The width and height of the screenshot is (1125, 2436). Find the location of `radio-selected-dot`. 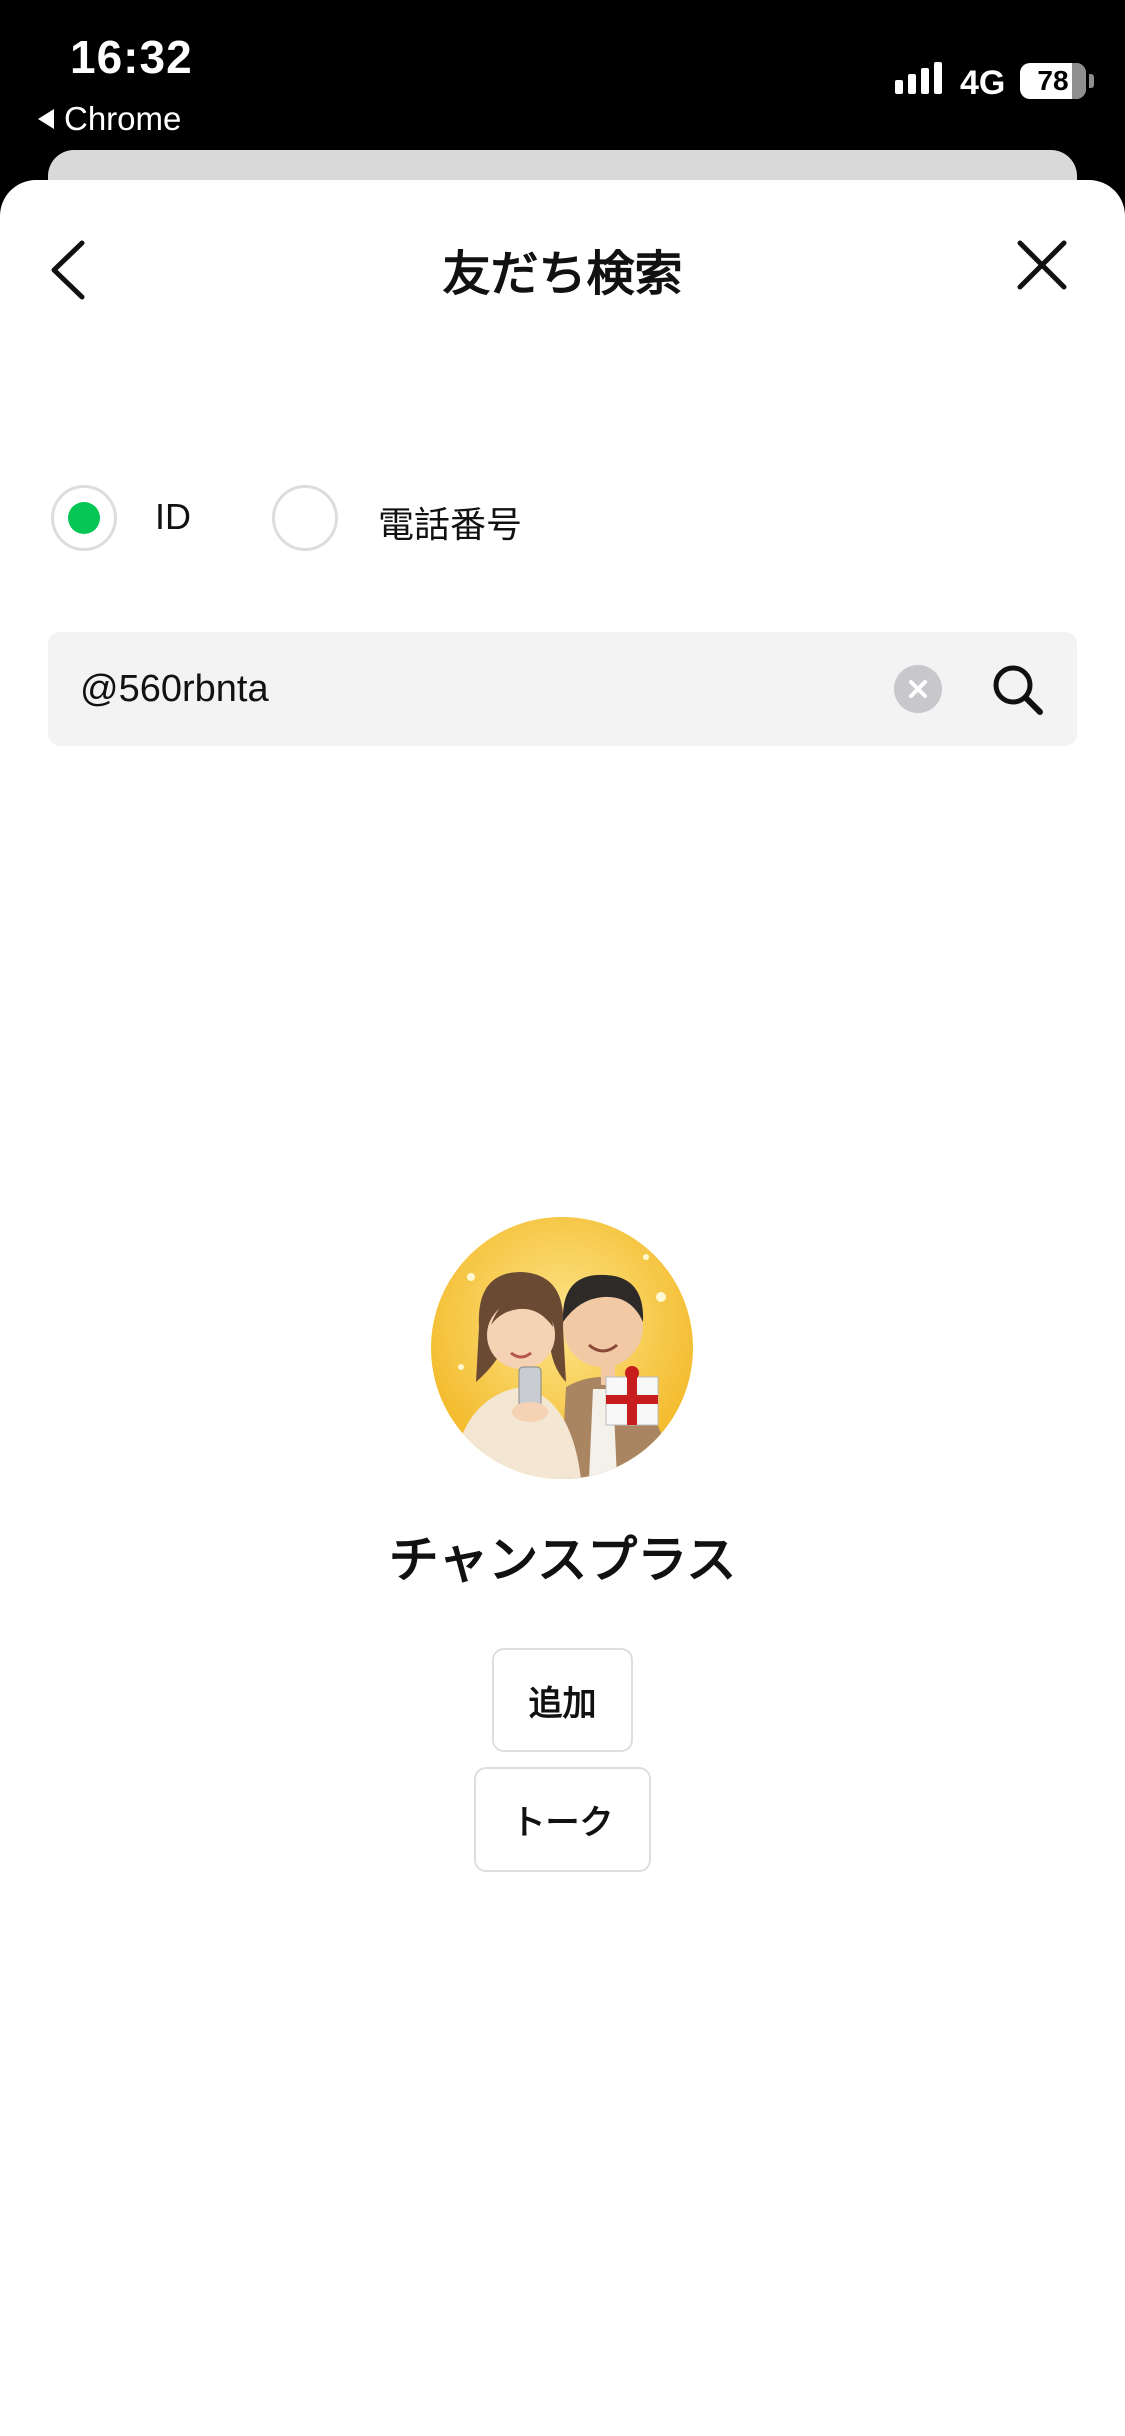

radio-selected-dot is located at coordinates (84, 518).